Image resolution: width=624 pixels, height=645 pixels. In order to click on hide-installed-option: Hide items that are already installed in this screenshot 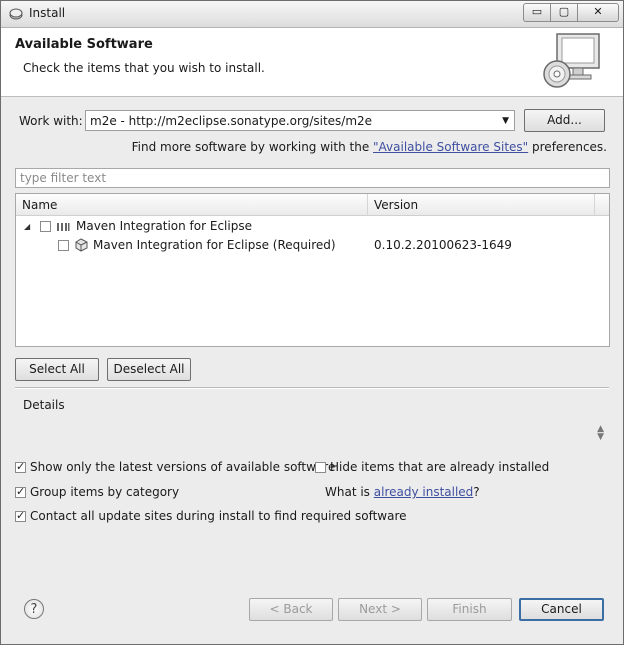, I will do `click(432, 467)`.